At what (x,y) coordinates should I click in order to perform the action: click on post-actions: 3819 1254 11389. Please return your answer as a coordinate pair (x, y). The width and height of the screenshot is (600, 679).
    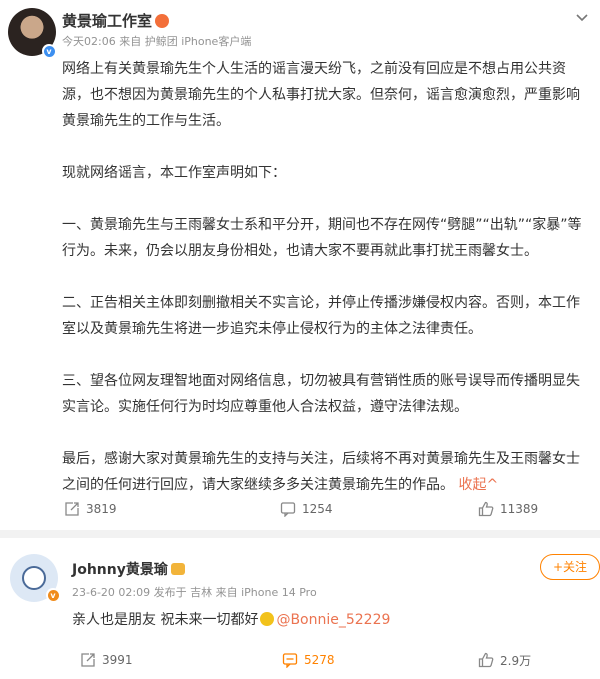
    Looking at the image, I should click on (300, 509).